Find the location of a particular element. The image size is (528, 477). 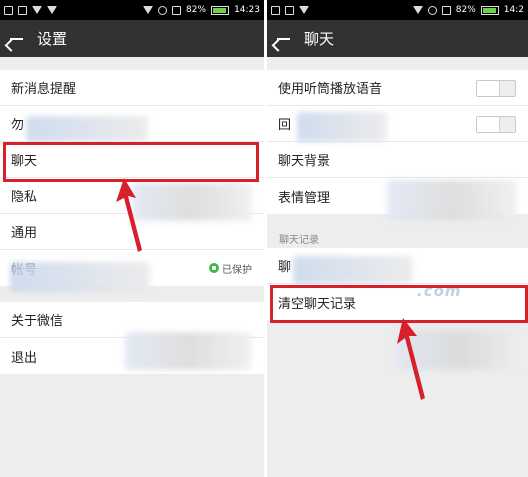

menu-item-label: 表情管理 is located at coordinates (304, 198).